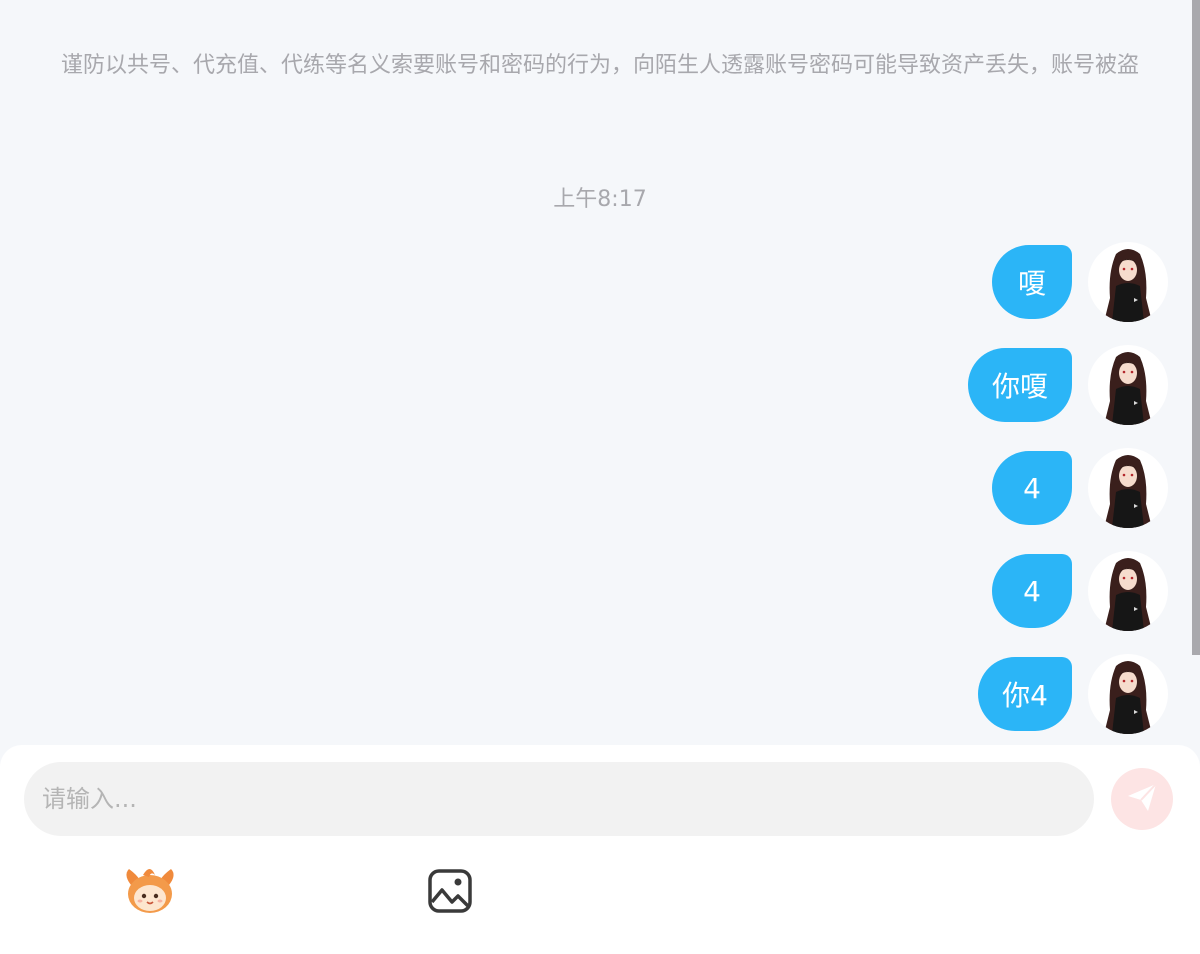  What do you see at coordinates (1080, 282) in the screenshot?
I see `message-row: 嗄` at bounding box center [1080, 282].